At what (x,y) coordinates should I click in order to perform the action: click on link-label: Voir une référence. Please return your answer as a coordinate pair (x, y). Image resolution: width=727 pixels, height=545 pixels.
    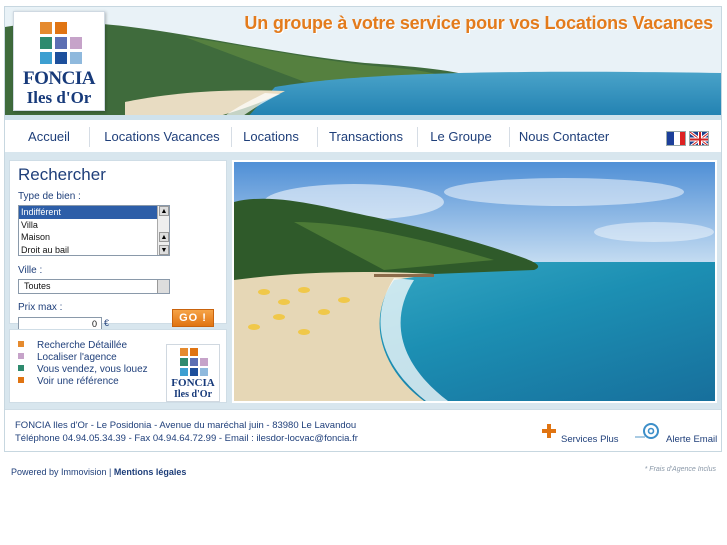
    Looking at the image, I should click on (78, 381).